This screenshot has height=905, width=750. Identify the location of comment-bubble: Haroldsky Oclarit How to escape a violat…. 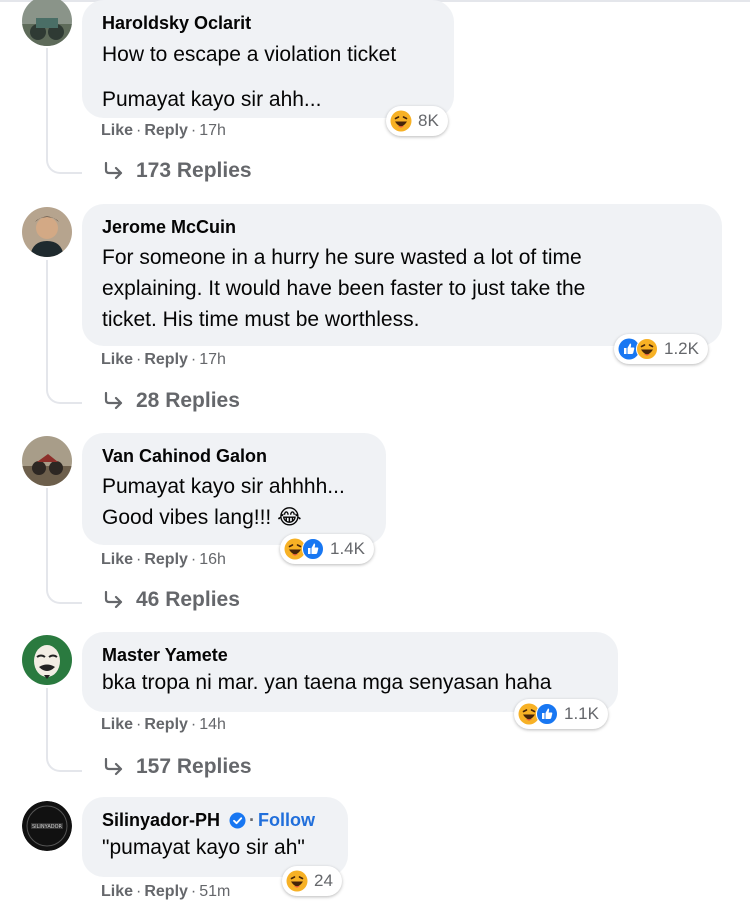
(268, 59).